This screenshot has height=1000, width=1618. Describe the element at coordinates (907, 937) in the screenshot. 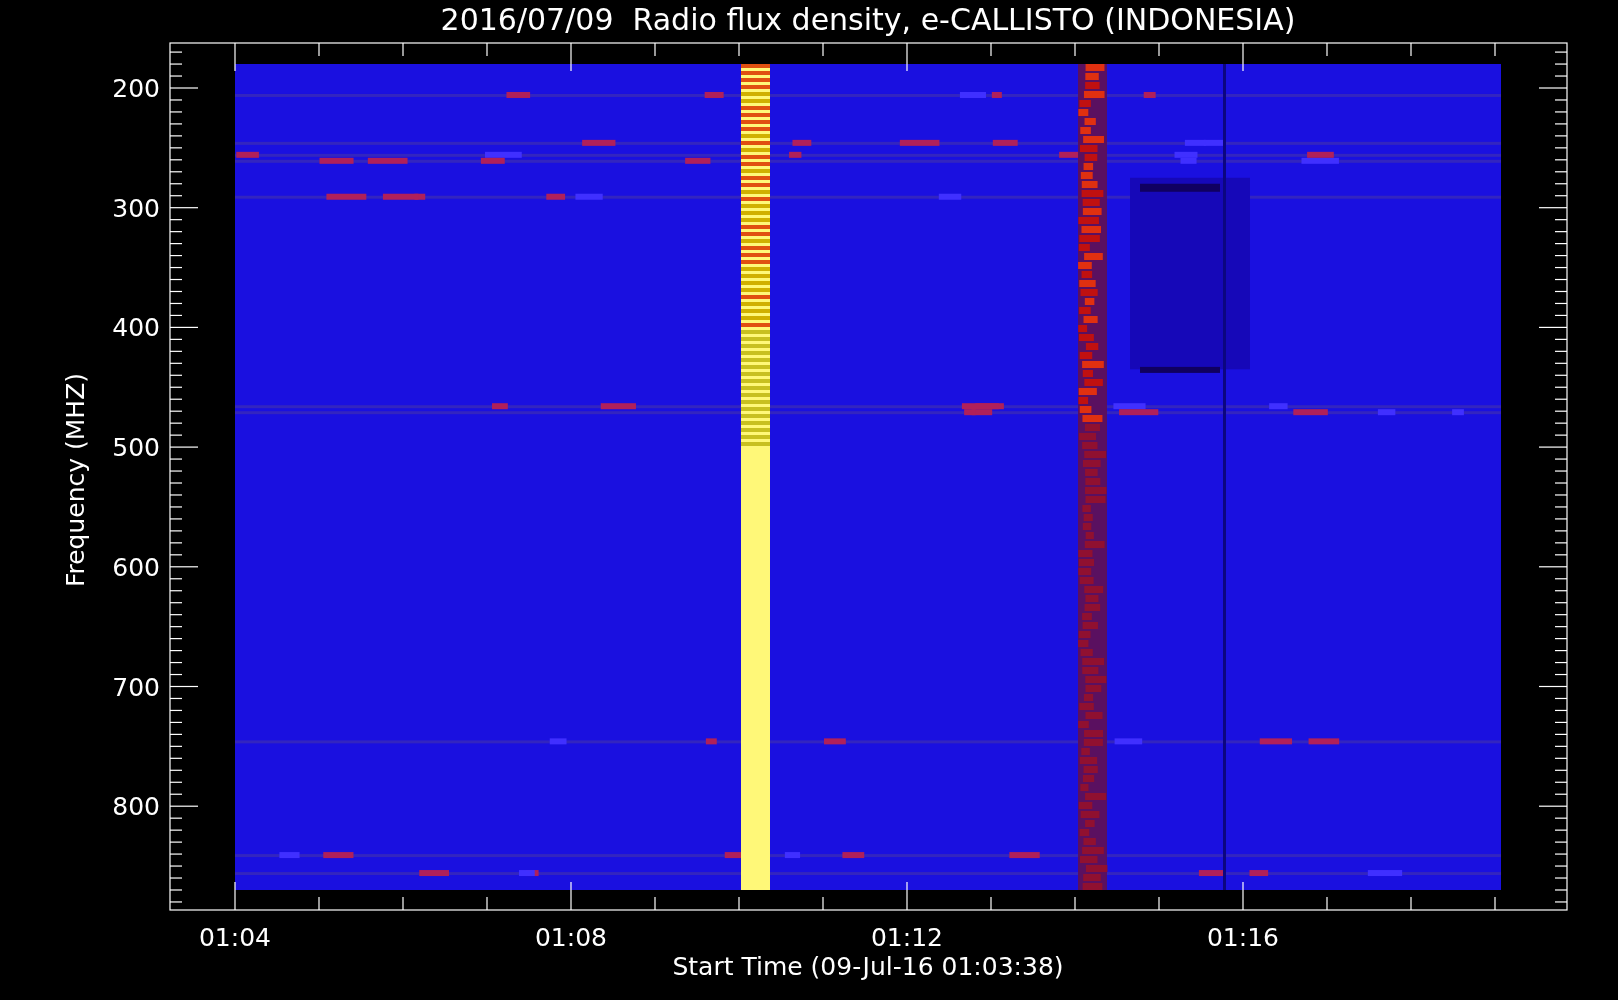

I see `x-tick-label: 01:12` at that location.